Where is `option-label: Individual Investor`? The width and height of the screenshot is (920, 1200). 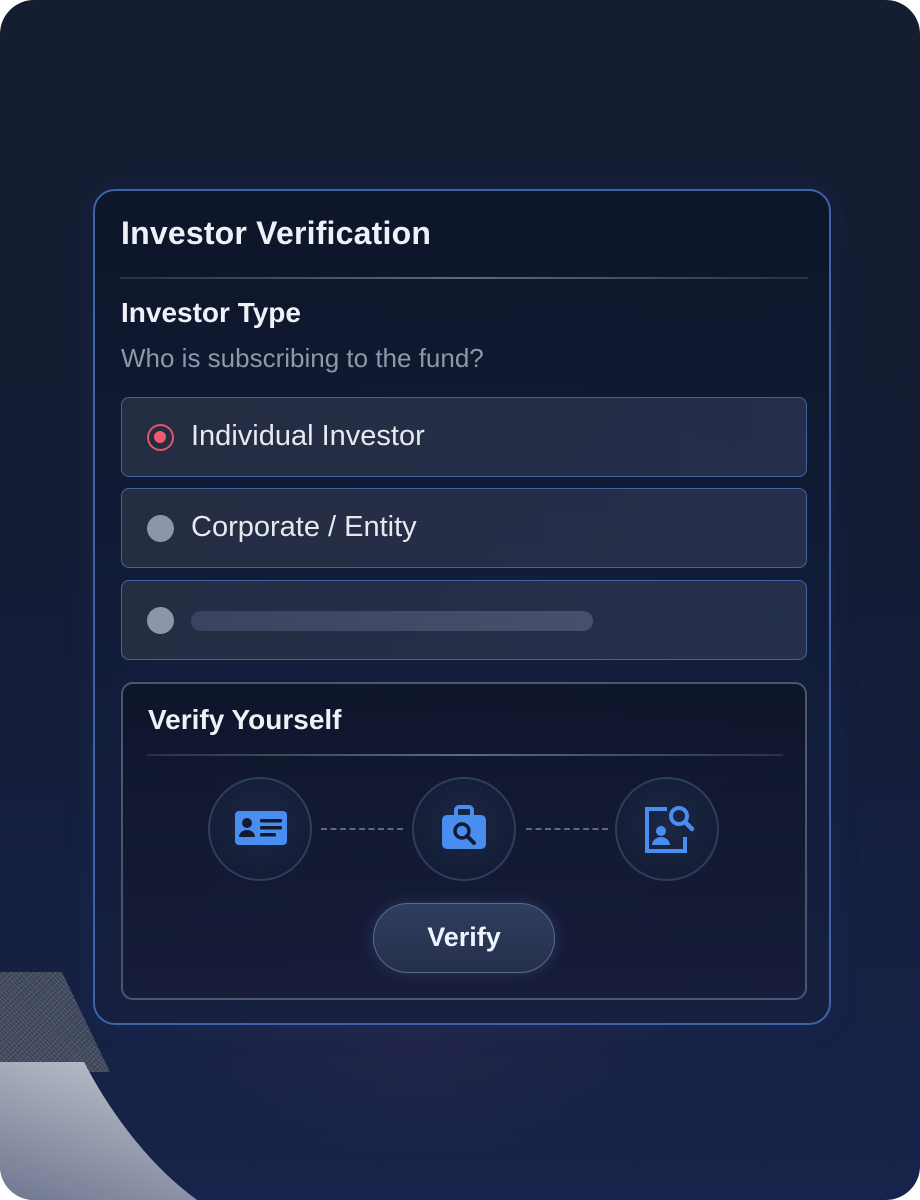 option-label: Individual Investor is located at coordinates (308, 436).